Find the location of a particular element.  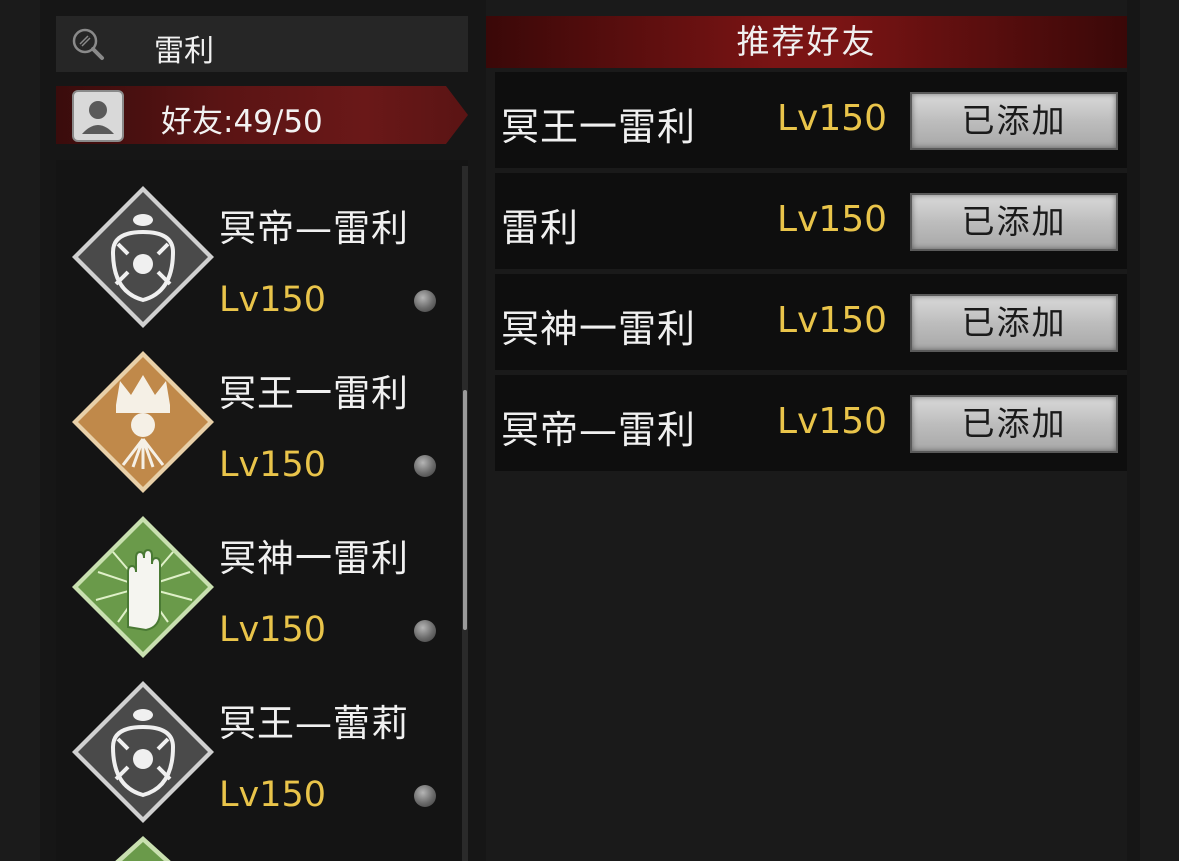

recommend-row: 冥神一雷利 Lv150 已添加 is located at coordinates (811, 322).